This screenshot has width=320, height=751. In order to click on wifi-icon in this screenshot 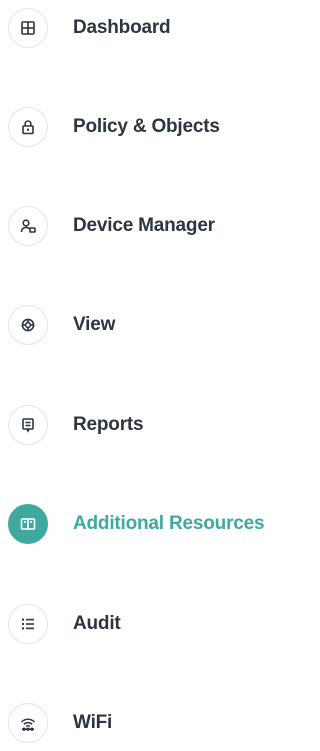, I will do `click(28, 723)`.